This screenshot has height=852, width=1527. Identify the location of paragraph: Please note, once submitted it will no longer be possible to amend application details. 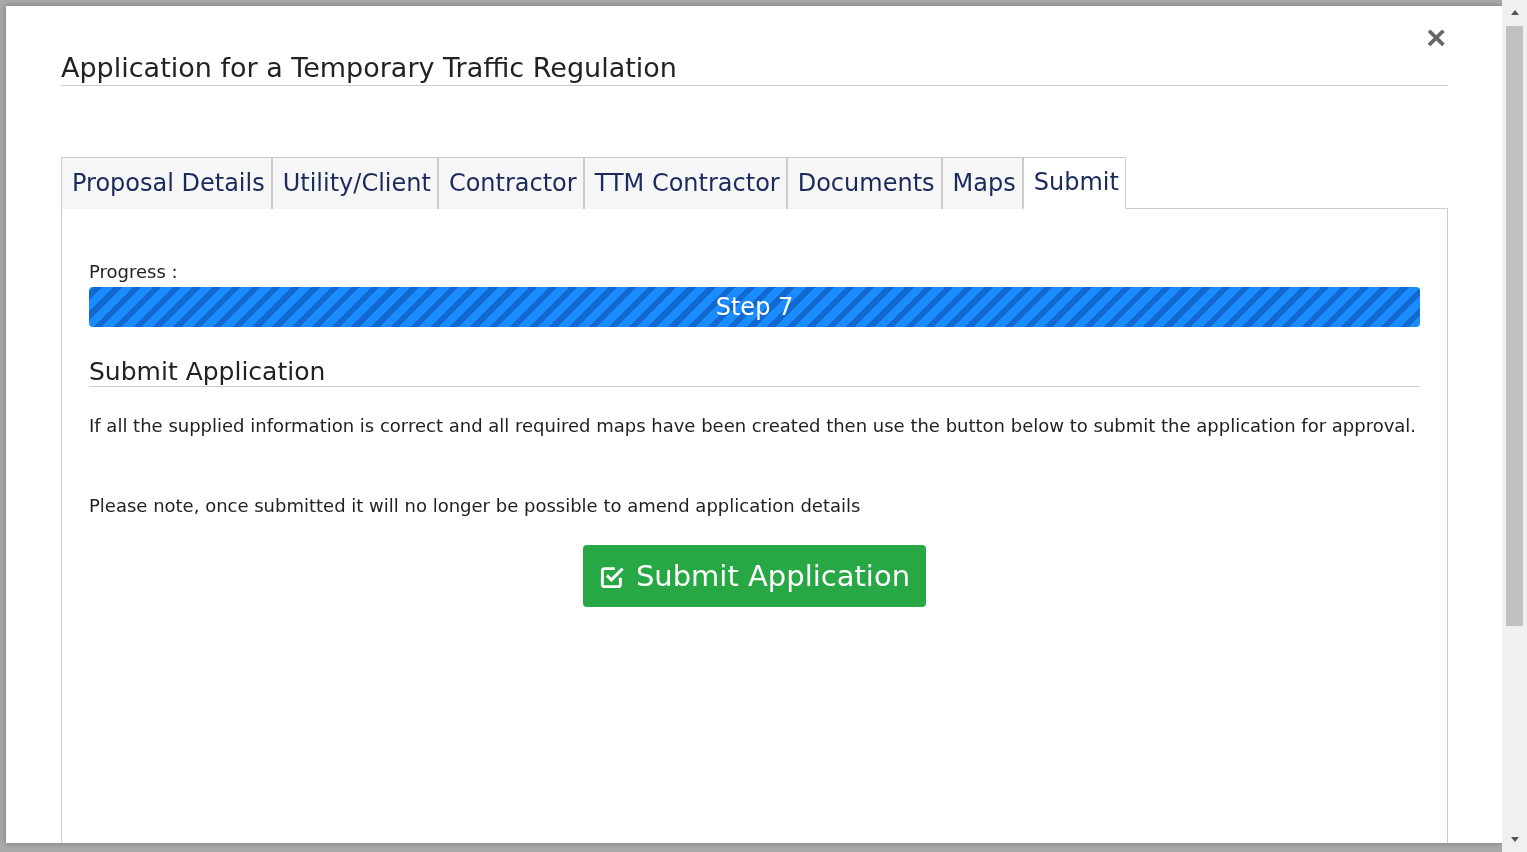
(475, 506).